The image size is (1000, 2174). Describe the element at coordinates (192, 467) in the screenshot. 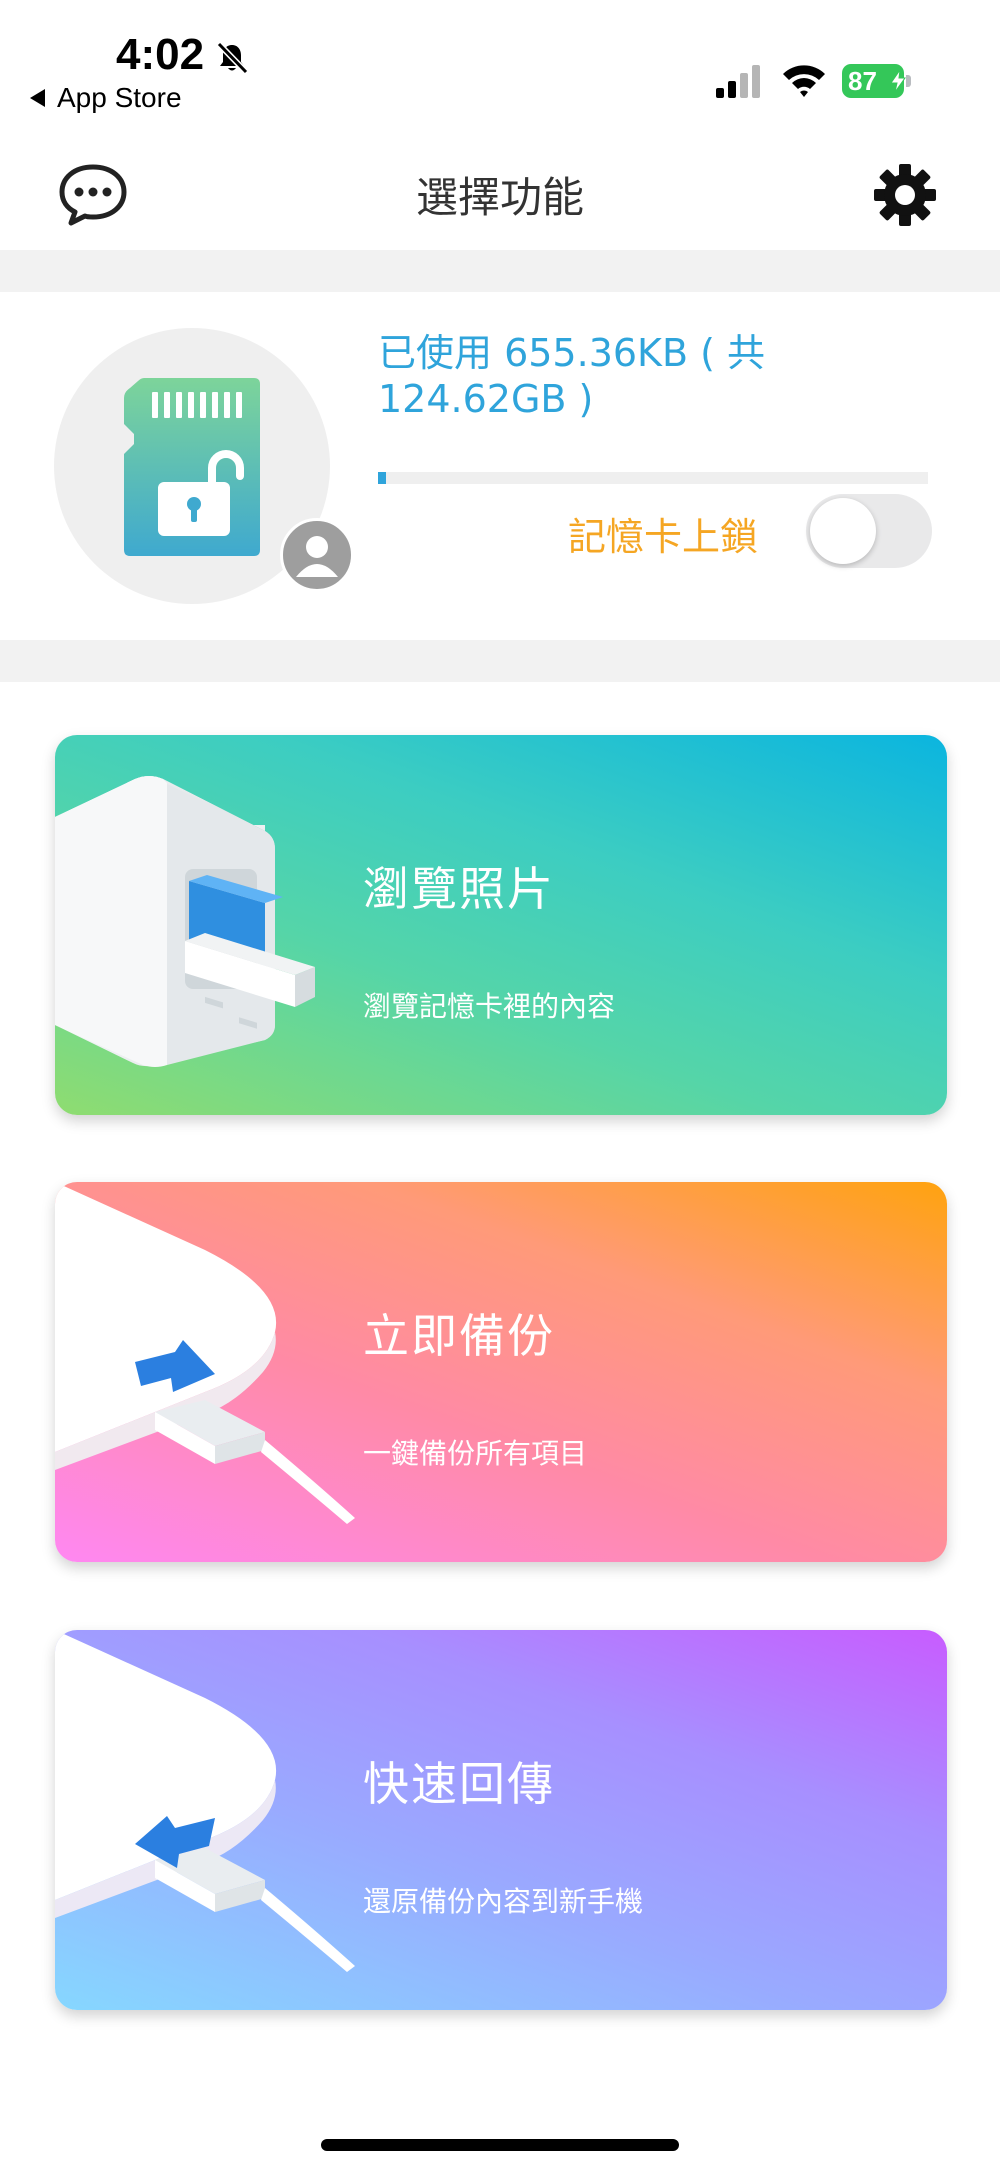

I see `unlocked-sd-card-icon` at that location.